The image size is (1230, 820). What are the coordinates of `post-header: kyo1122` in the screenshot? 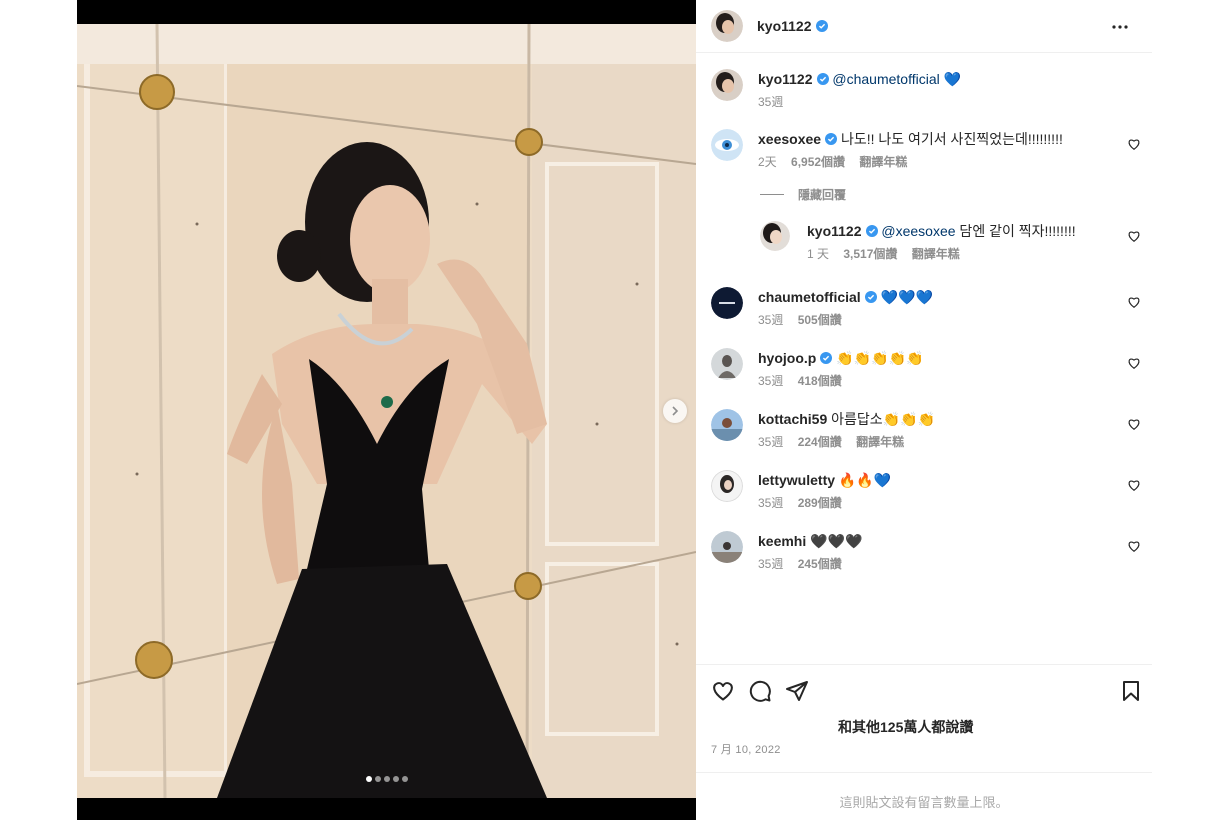 It's located at (924, 26).